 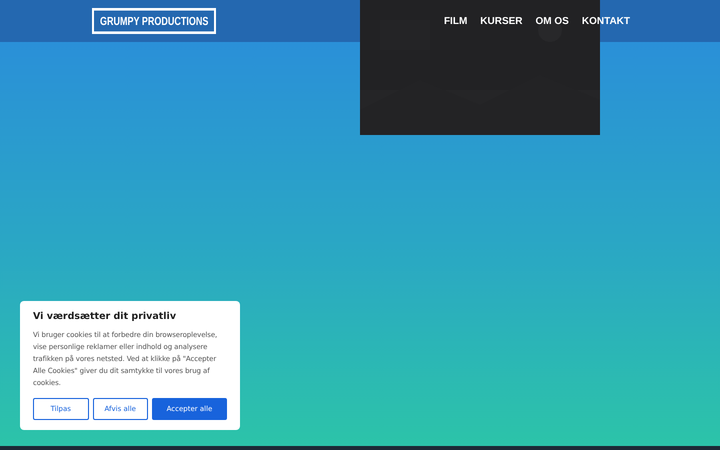 I want to click on nav-link: OM OS, so click(x=552, y=21).